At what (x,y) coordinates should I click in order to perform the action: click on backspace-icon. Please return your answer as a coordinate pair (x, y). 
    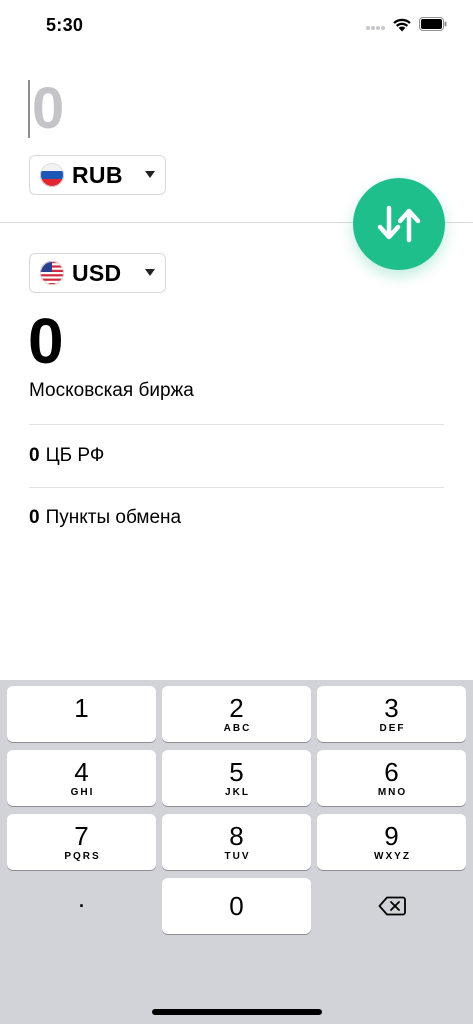
    Looking at the image, I should click on (392, 906).